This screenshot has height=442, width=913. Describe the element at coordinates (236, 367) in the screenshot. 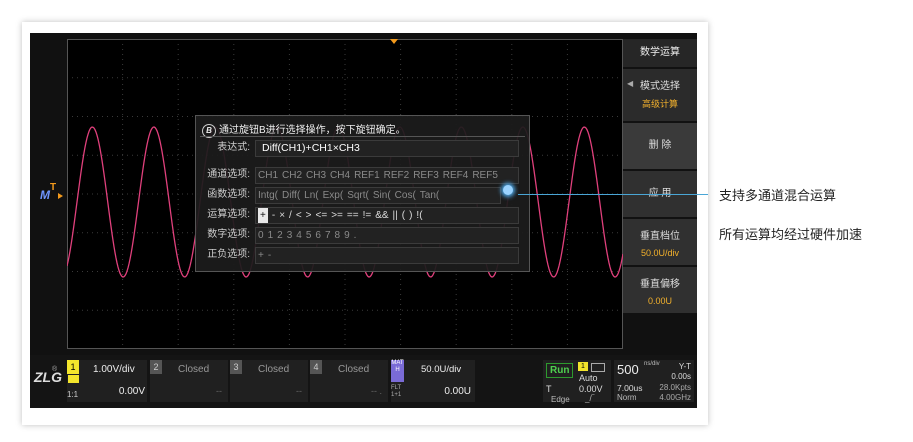

I see `channel-3-number: 3` at that location.